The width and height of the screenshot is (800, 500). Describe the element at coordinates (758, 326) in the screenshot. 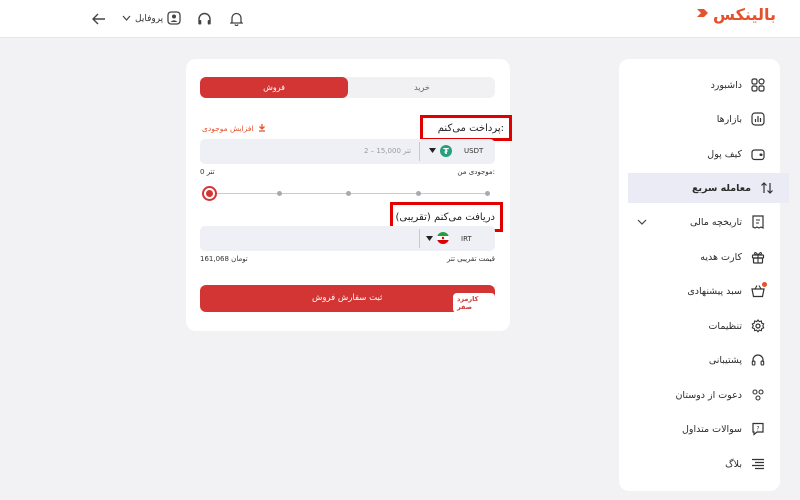

I see `gear-icon` at that location.